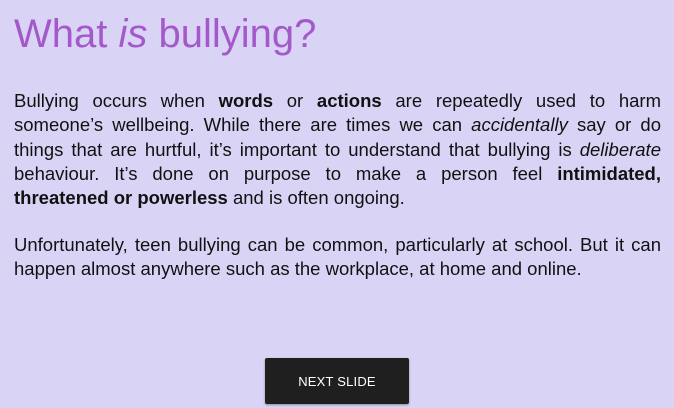 Image resolution: width=674 pixels, height=408 pixels. What do you see at coordinates (232, 34) in the screenshot?
I see `title-part-2: bullying?` at bounding box center [232, 34].